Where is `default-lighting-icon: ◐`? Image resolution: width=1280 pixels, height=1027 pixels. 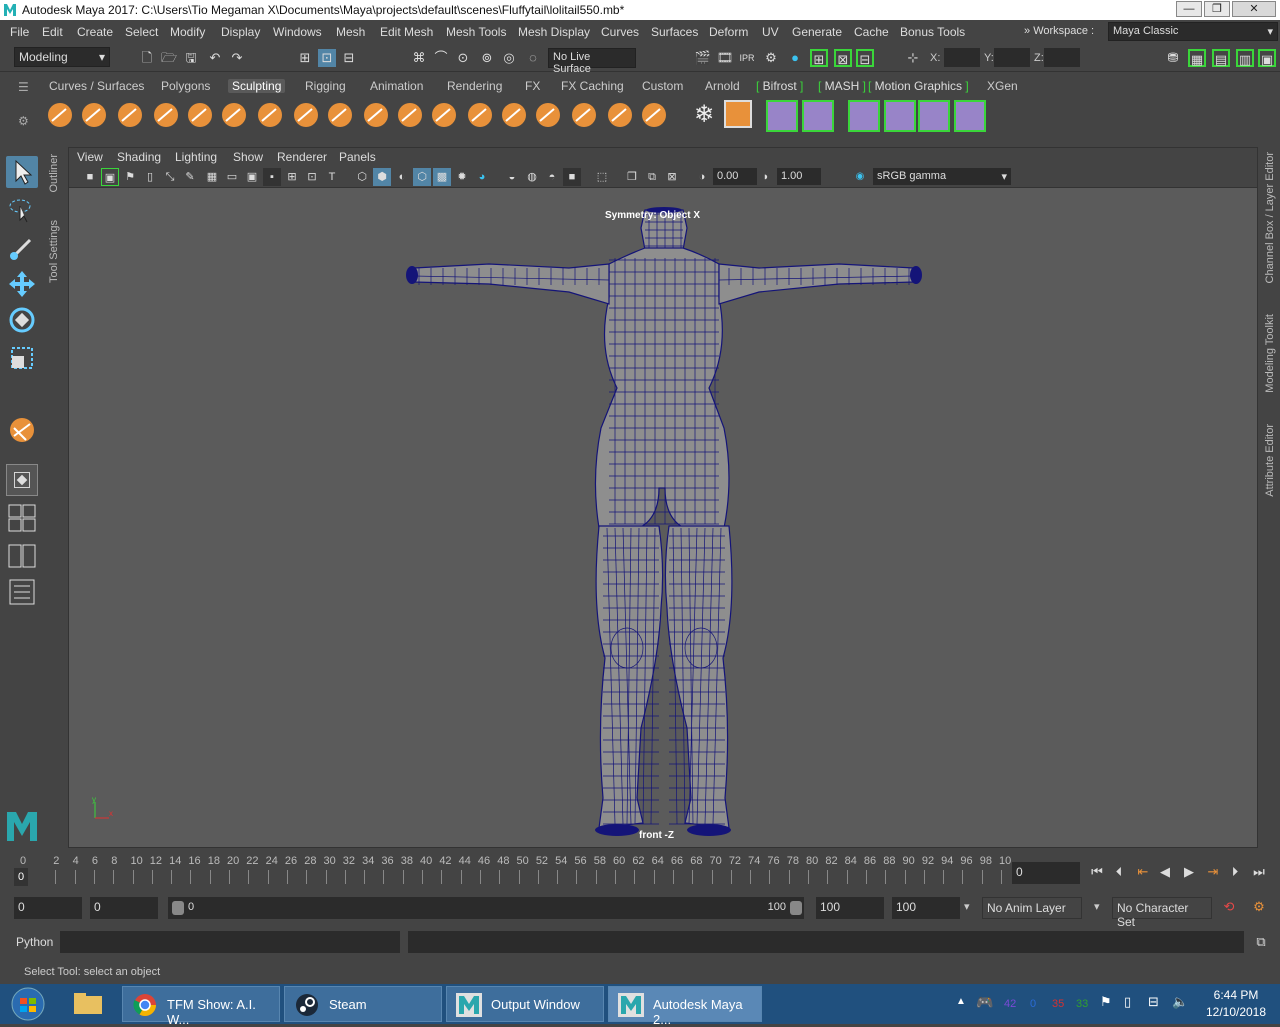
default-lighting-icon: ◐ is located at coordinates (402, 177).